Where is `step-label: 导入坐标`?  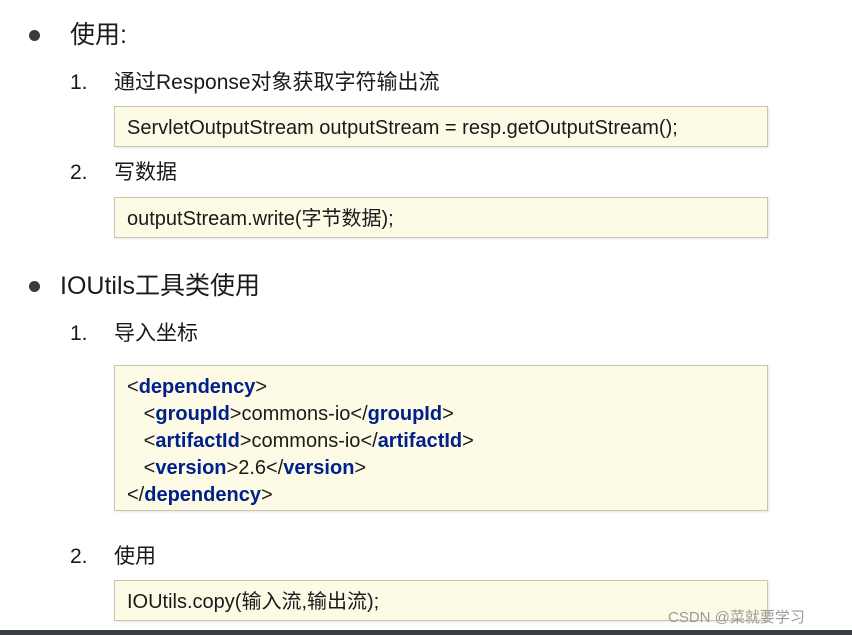 step-label: 导入坐标 is located at coordinates (156, 333).